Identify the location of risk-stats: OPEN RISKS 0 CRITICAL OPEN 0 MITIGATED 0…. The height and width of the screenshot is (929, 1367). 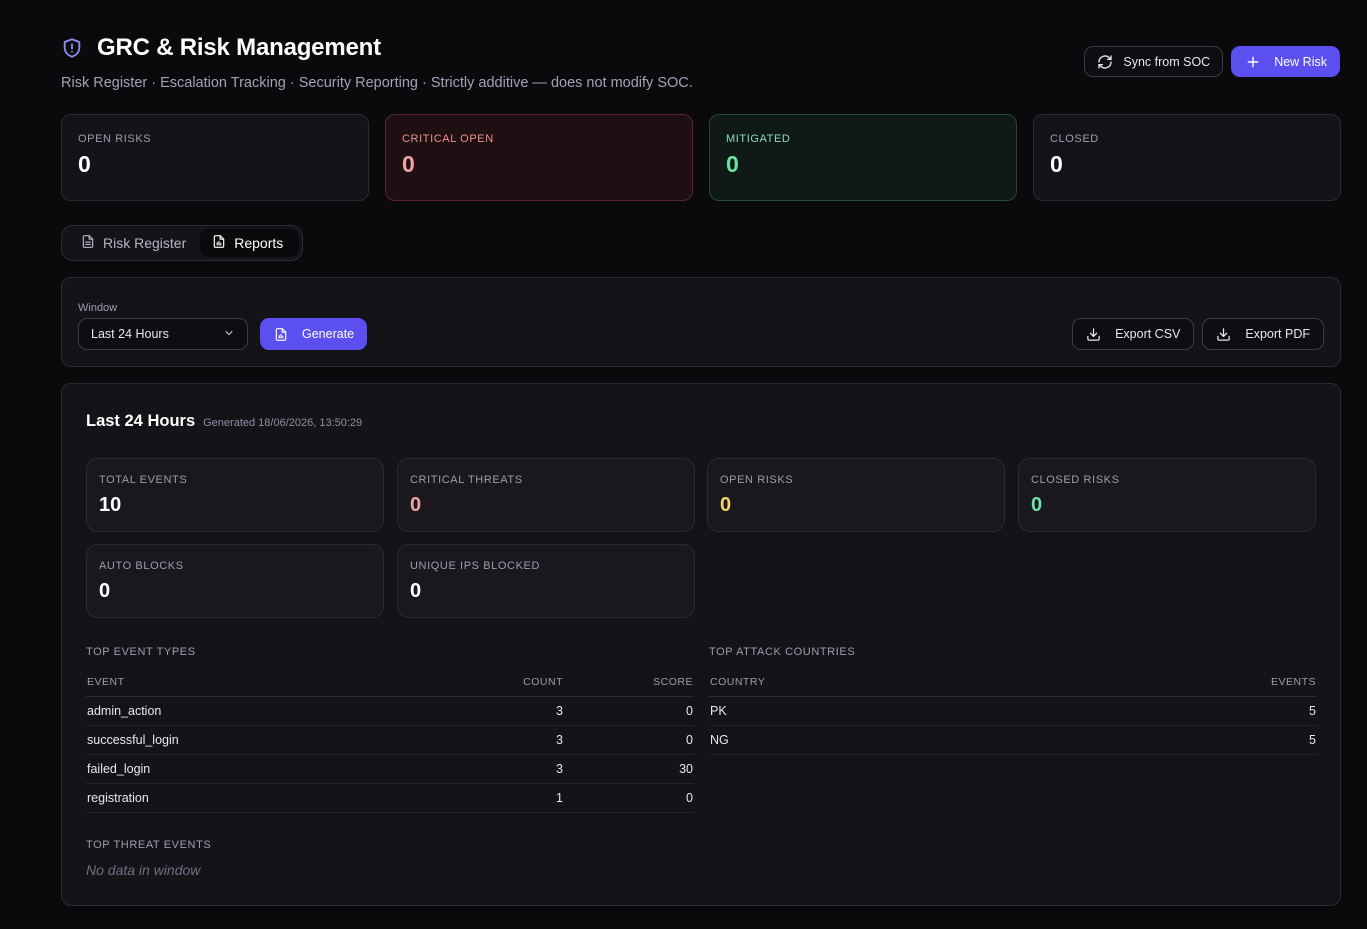
(701, 157).